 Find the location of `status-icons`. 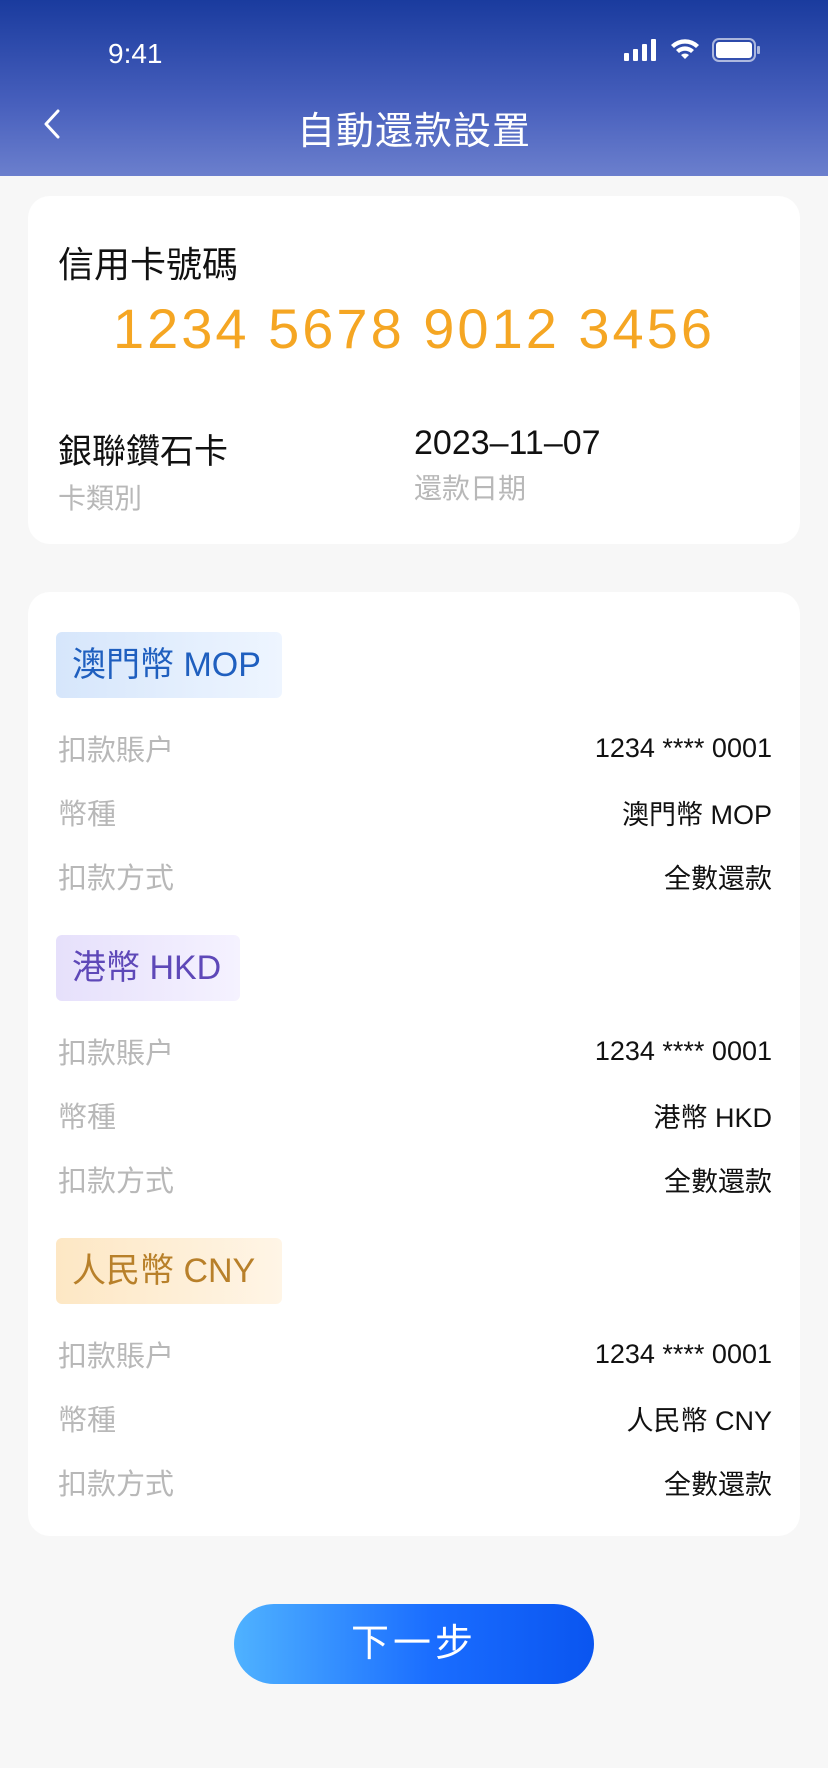

status-icons is located at coordinates (692, 50).